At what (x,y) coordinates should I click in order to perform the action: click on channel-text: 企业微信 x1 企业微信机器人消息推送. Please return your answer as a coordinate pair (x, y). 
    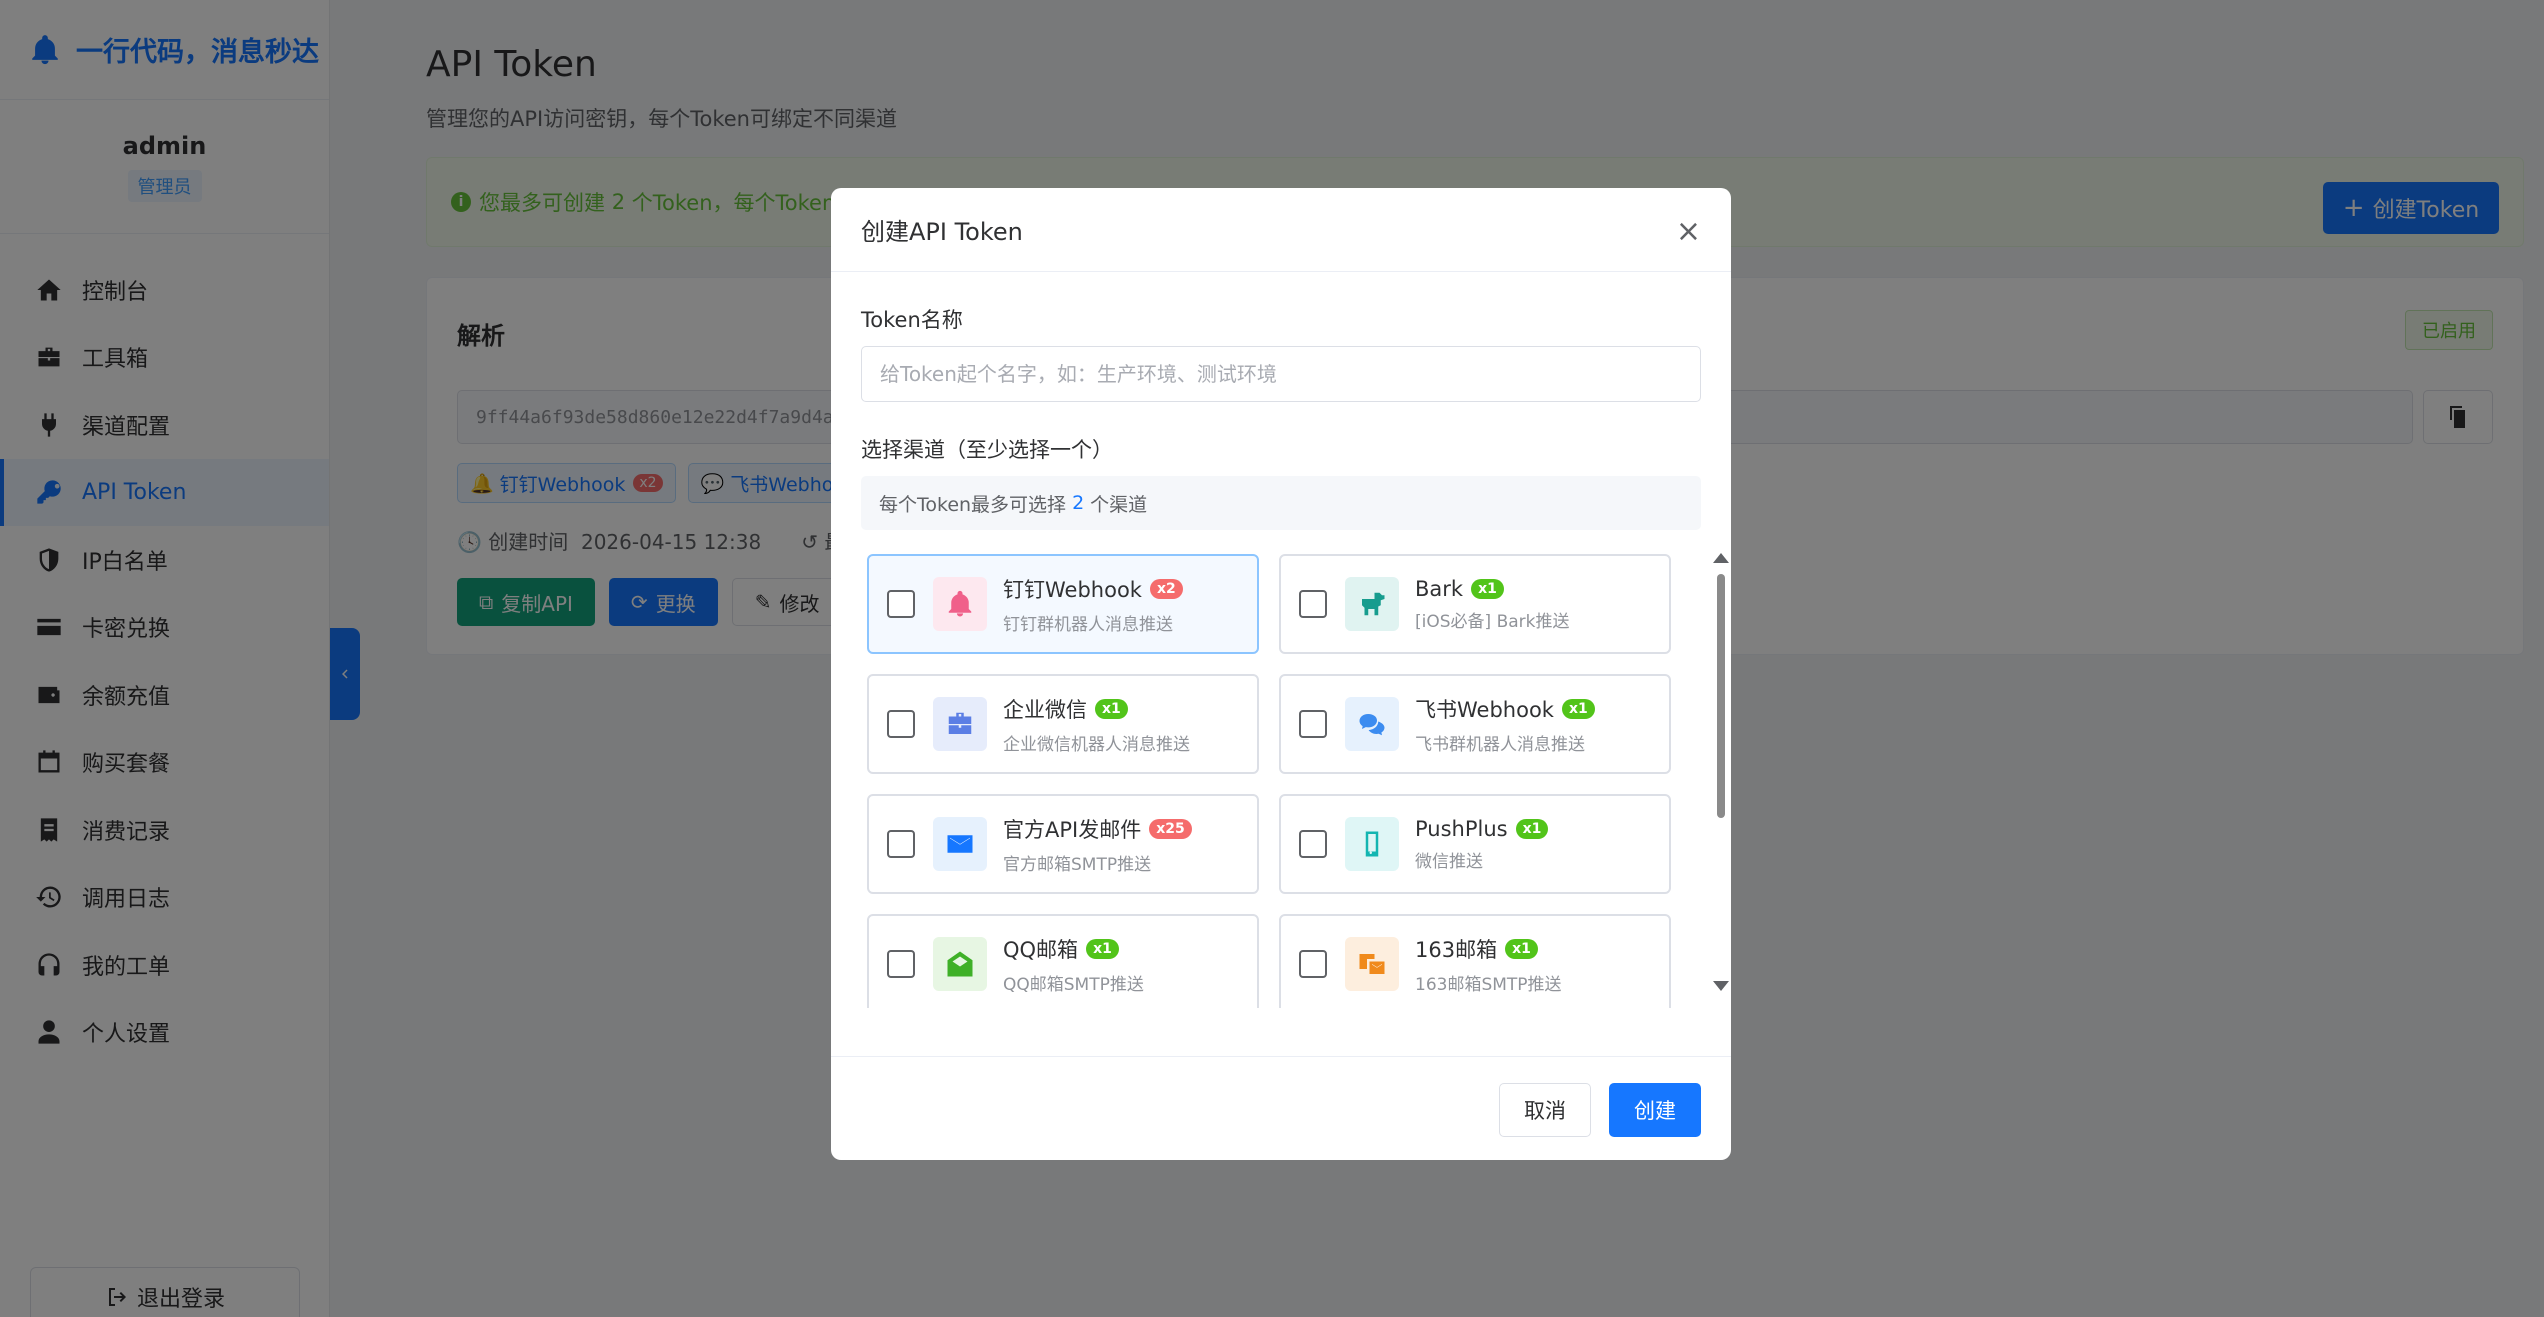
    Looking at the image, I should click on (1096, 724).